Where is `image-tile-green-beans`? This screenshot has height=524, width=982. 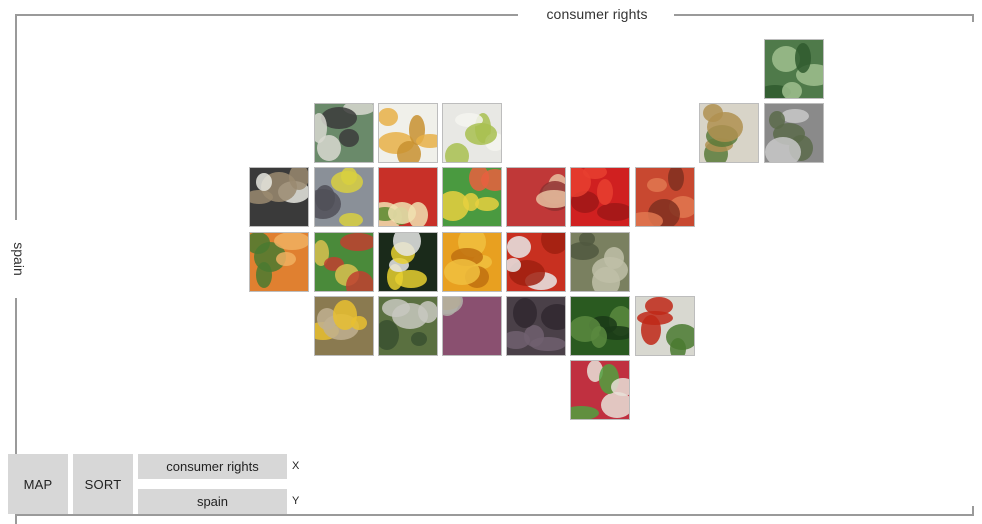
image-tile-green-beans is located at coordinates (408, 326).